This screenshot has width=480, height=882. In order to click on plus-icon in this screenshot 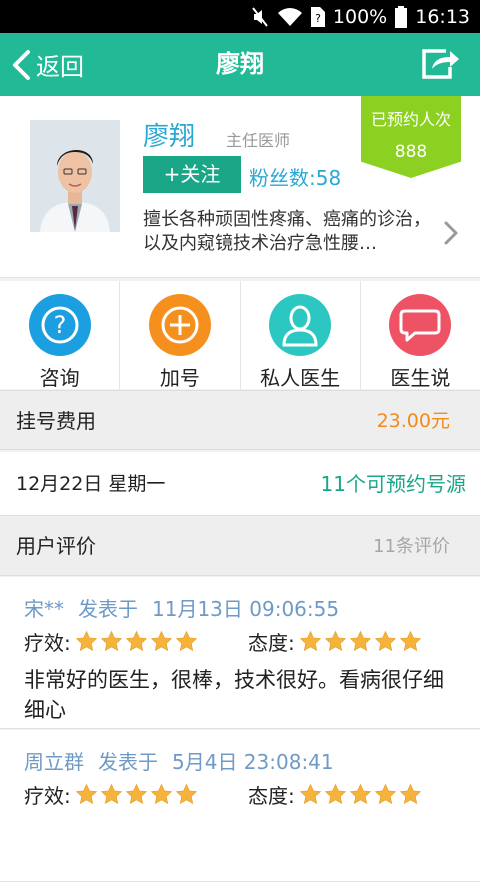, I will do `click(179, 325)`.